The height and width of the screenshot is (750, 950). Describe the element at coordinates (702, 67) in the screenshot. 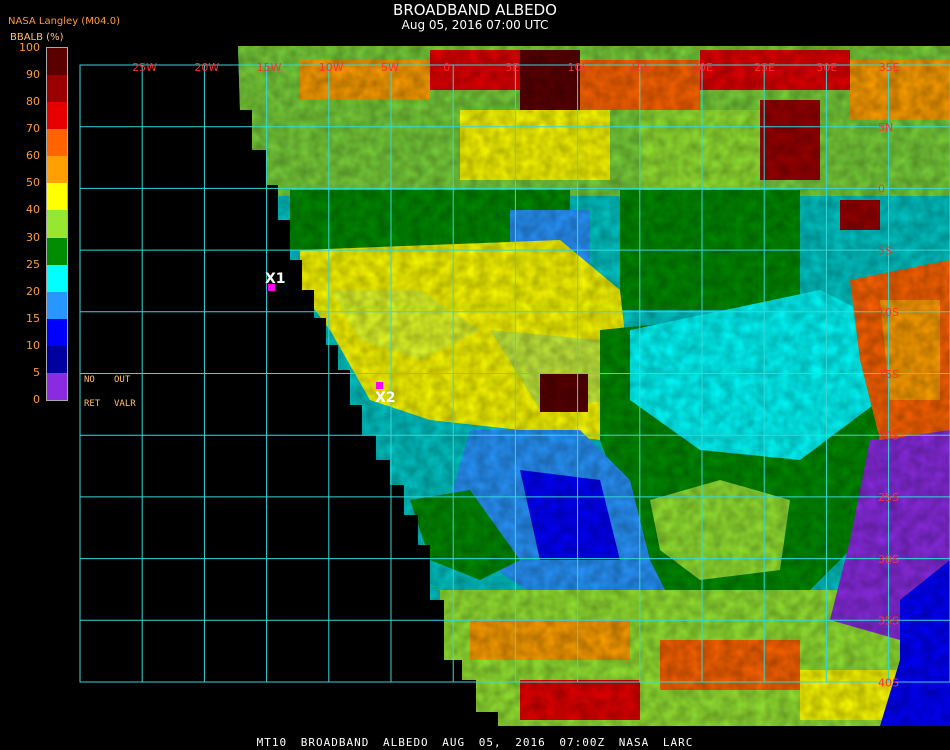

I see `longitude-label: 20E` at that location.